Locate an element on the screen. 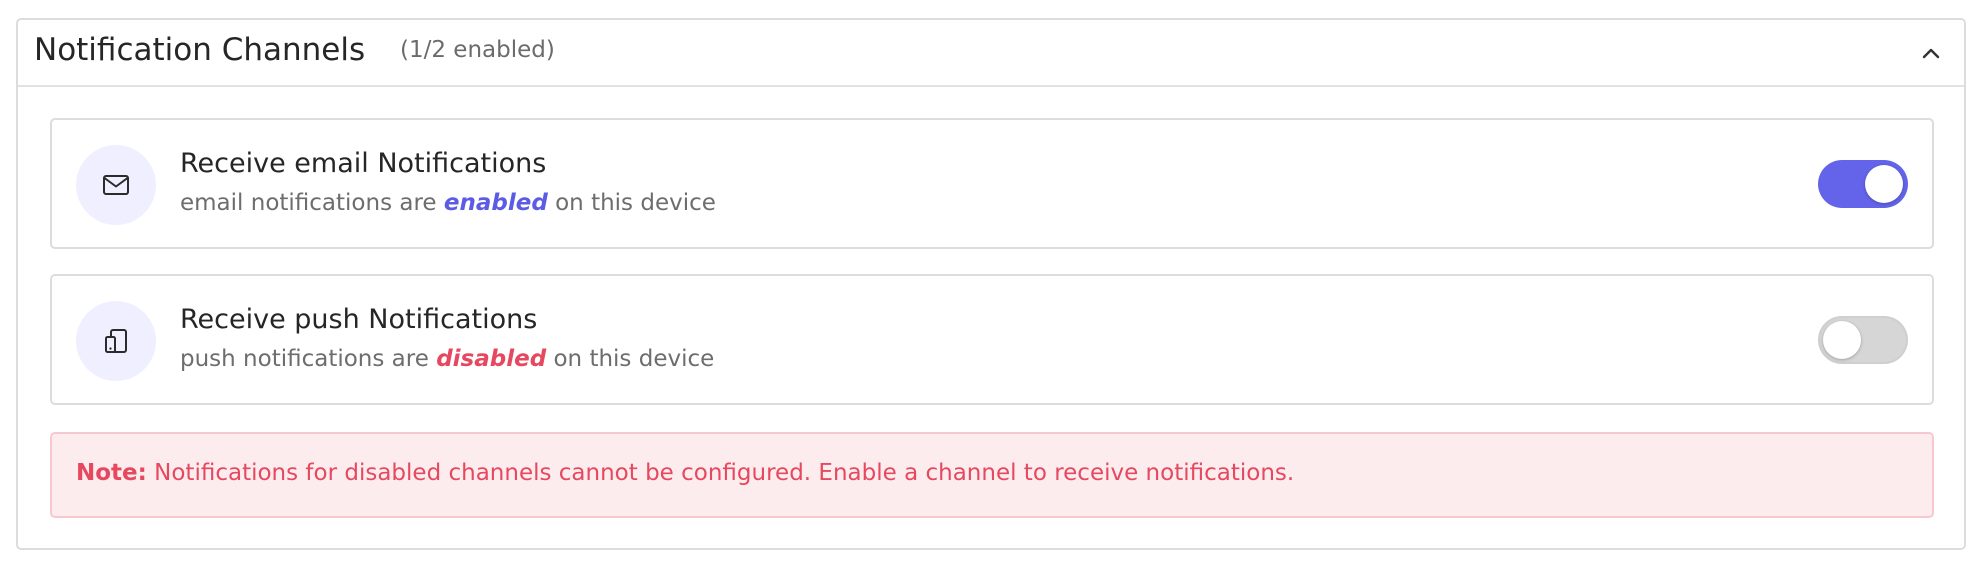 This screenshot has width=1986, height=574. panel-title: Notification Channels is located at coordinates (200, 50).